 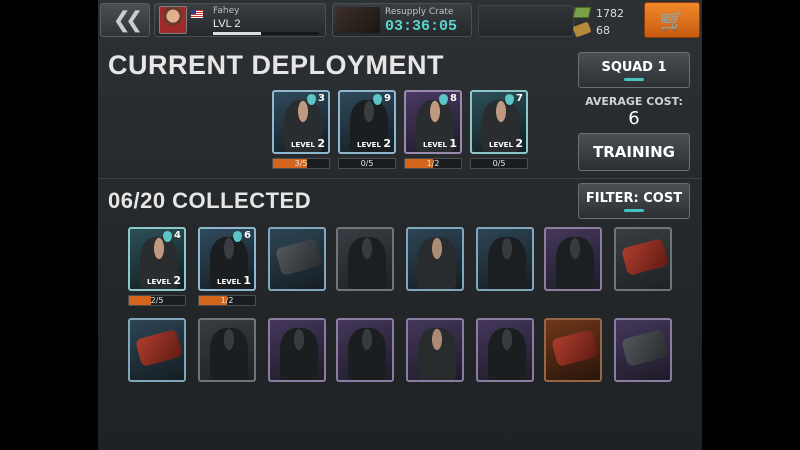 I want to click on filter-button: FILTER: COST, so click(x=634, y=201).